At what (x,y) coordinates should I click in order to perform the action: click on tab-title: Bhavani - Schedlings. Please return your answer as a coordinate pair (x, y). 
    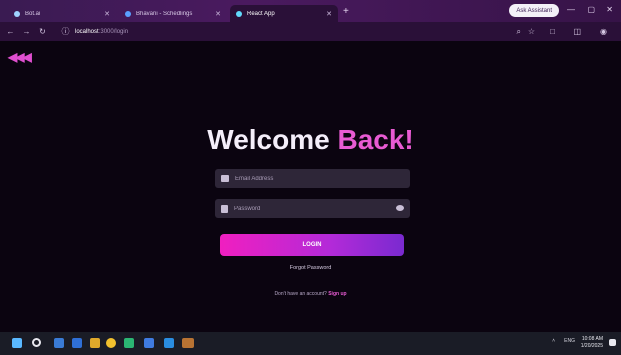
    Looking at the image, I should click on (164, 13).